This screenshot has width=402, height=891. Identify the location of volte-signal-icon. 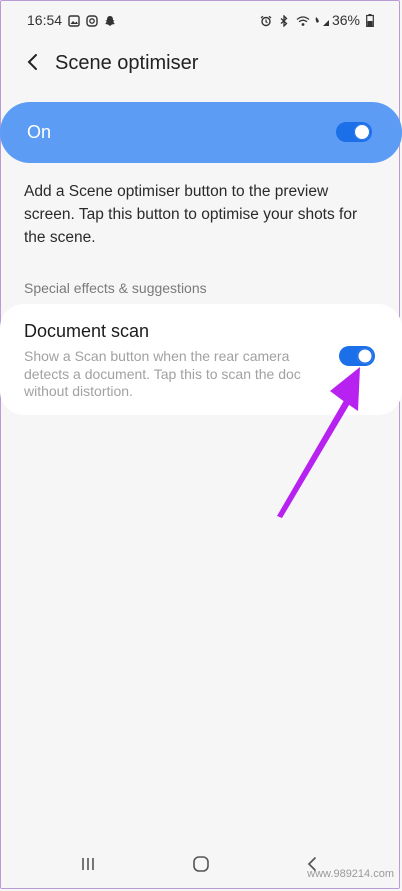
(321, 20).